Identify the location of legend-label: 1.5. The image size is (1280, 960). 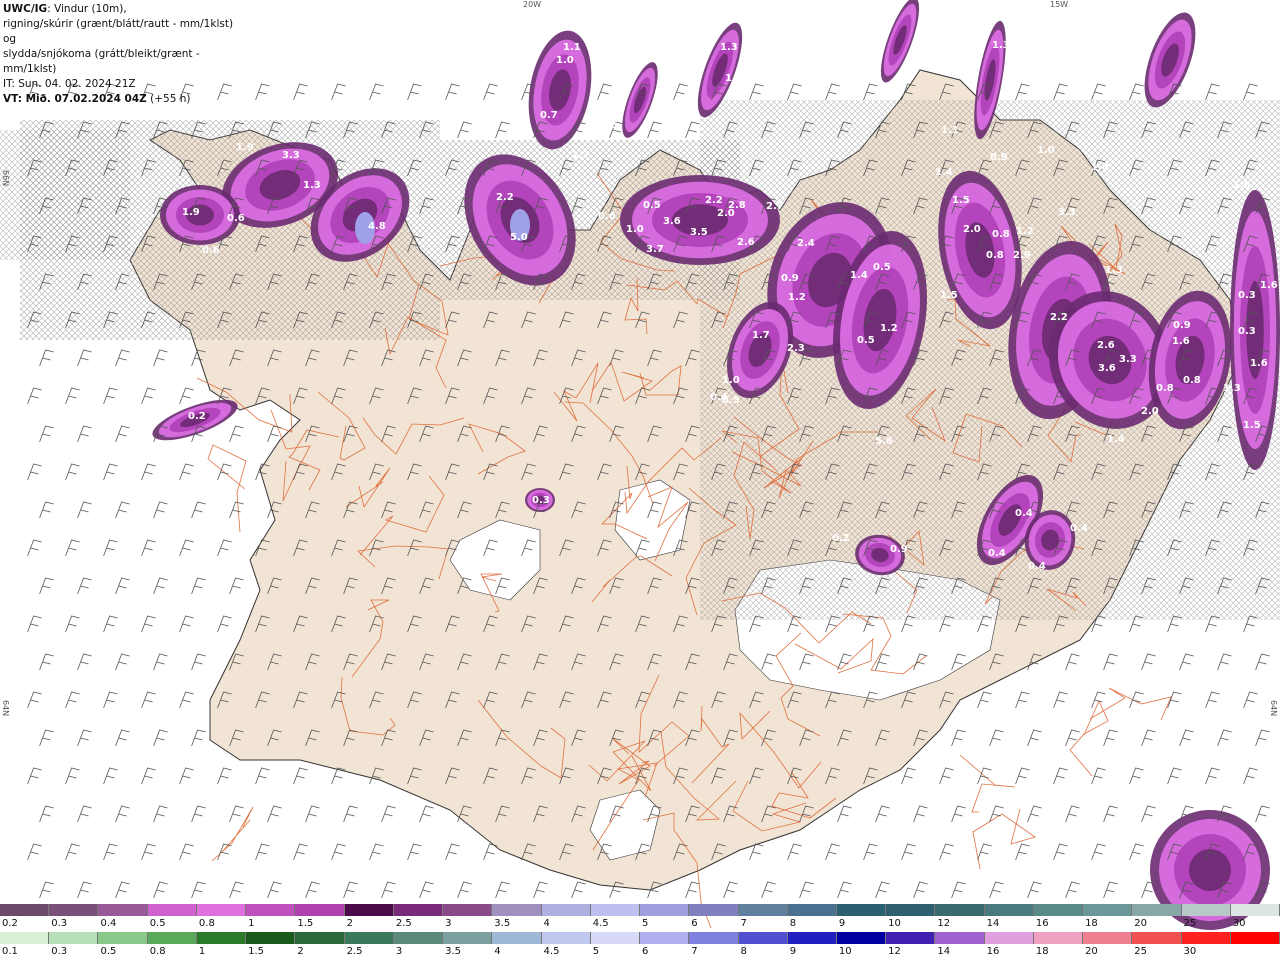
(256, 951).